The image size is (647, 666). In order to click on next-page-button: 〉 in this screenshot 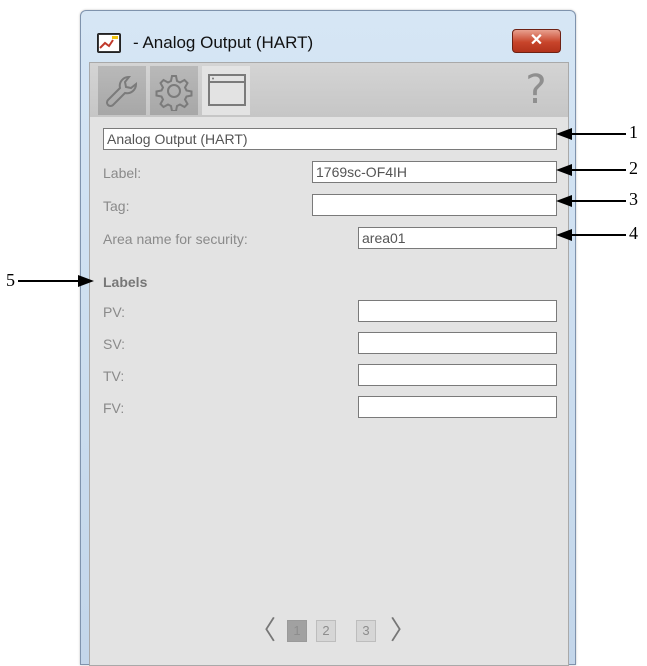, I will do `click(403, 631)`.